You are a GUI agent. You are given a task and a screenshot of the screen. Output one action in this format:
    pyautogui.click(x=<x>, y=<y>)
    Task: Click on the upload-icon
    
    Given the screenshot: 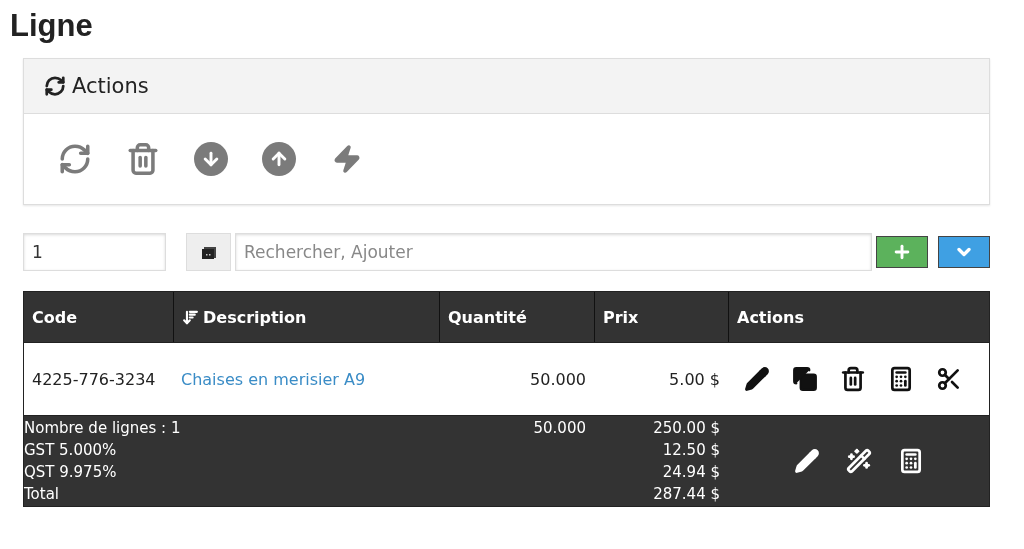 What is the action you would take?
    pyautogui.click(x=279, y=159)
    